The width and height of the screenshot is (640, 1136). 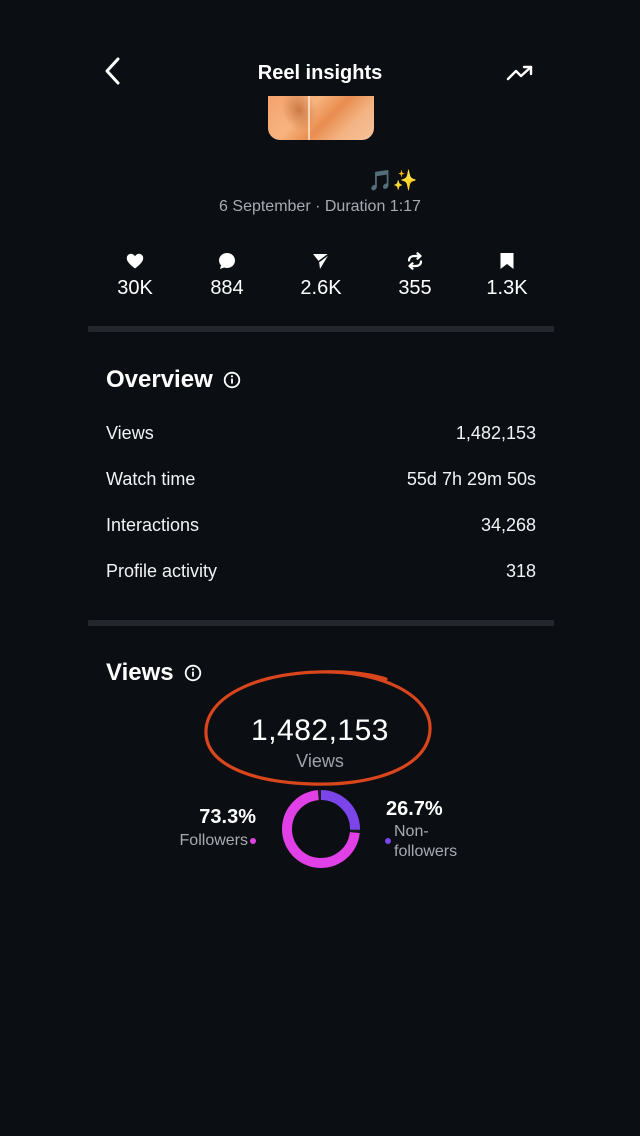 I want to click on overview-views-value: 1,482,153, so click(x=495, y=433).